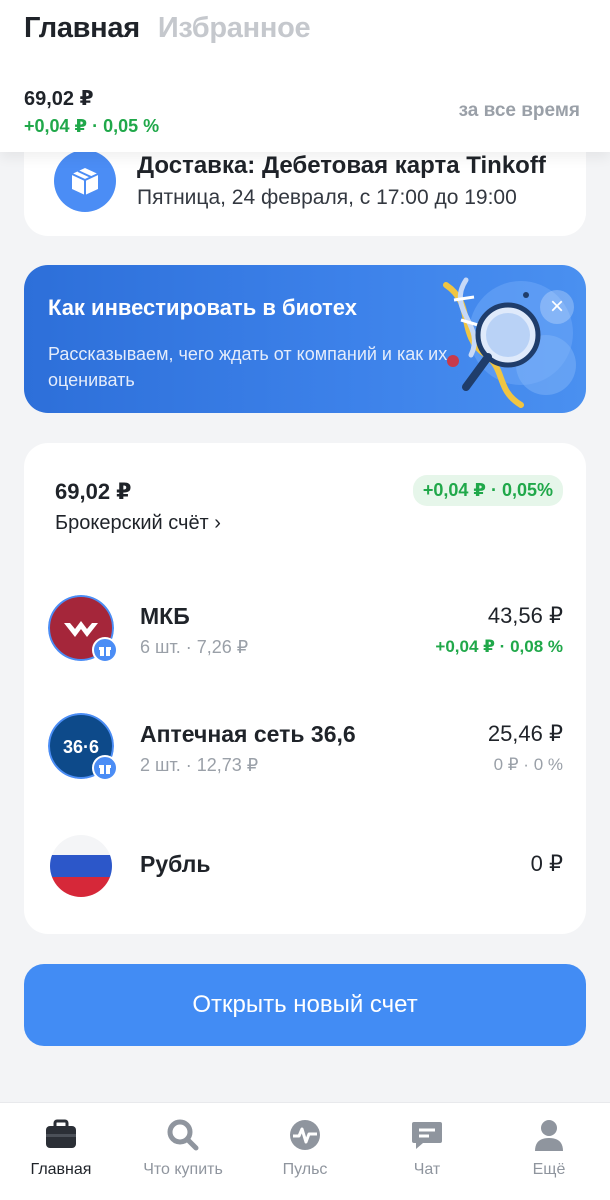 The height and width of the screenshot is (1200, 610). What do you see at coordinates (138, 523) in the screenshot?
I see `account-name-link: Брокерский счёт ›` at bounding box center [138, 523].